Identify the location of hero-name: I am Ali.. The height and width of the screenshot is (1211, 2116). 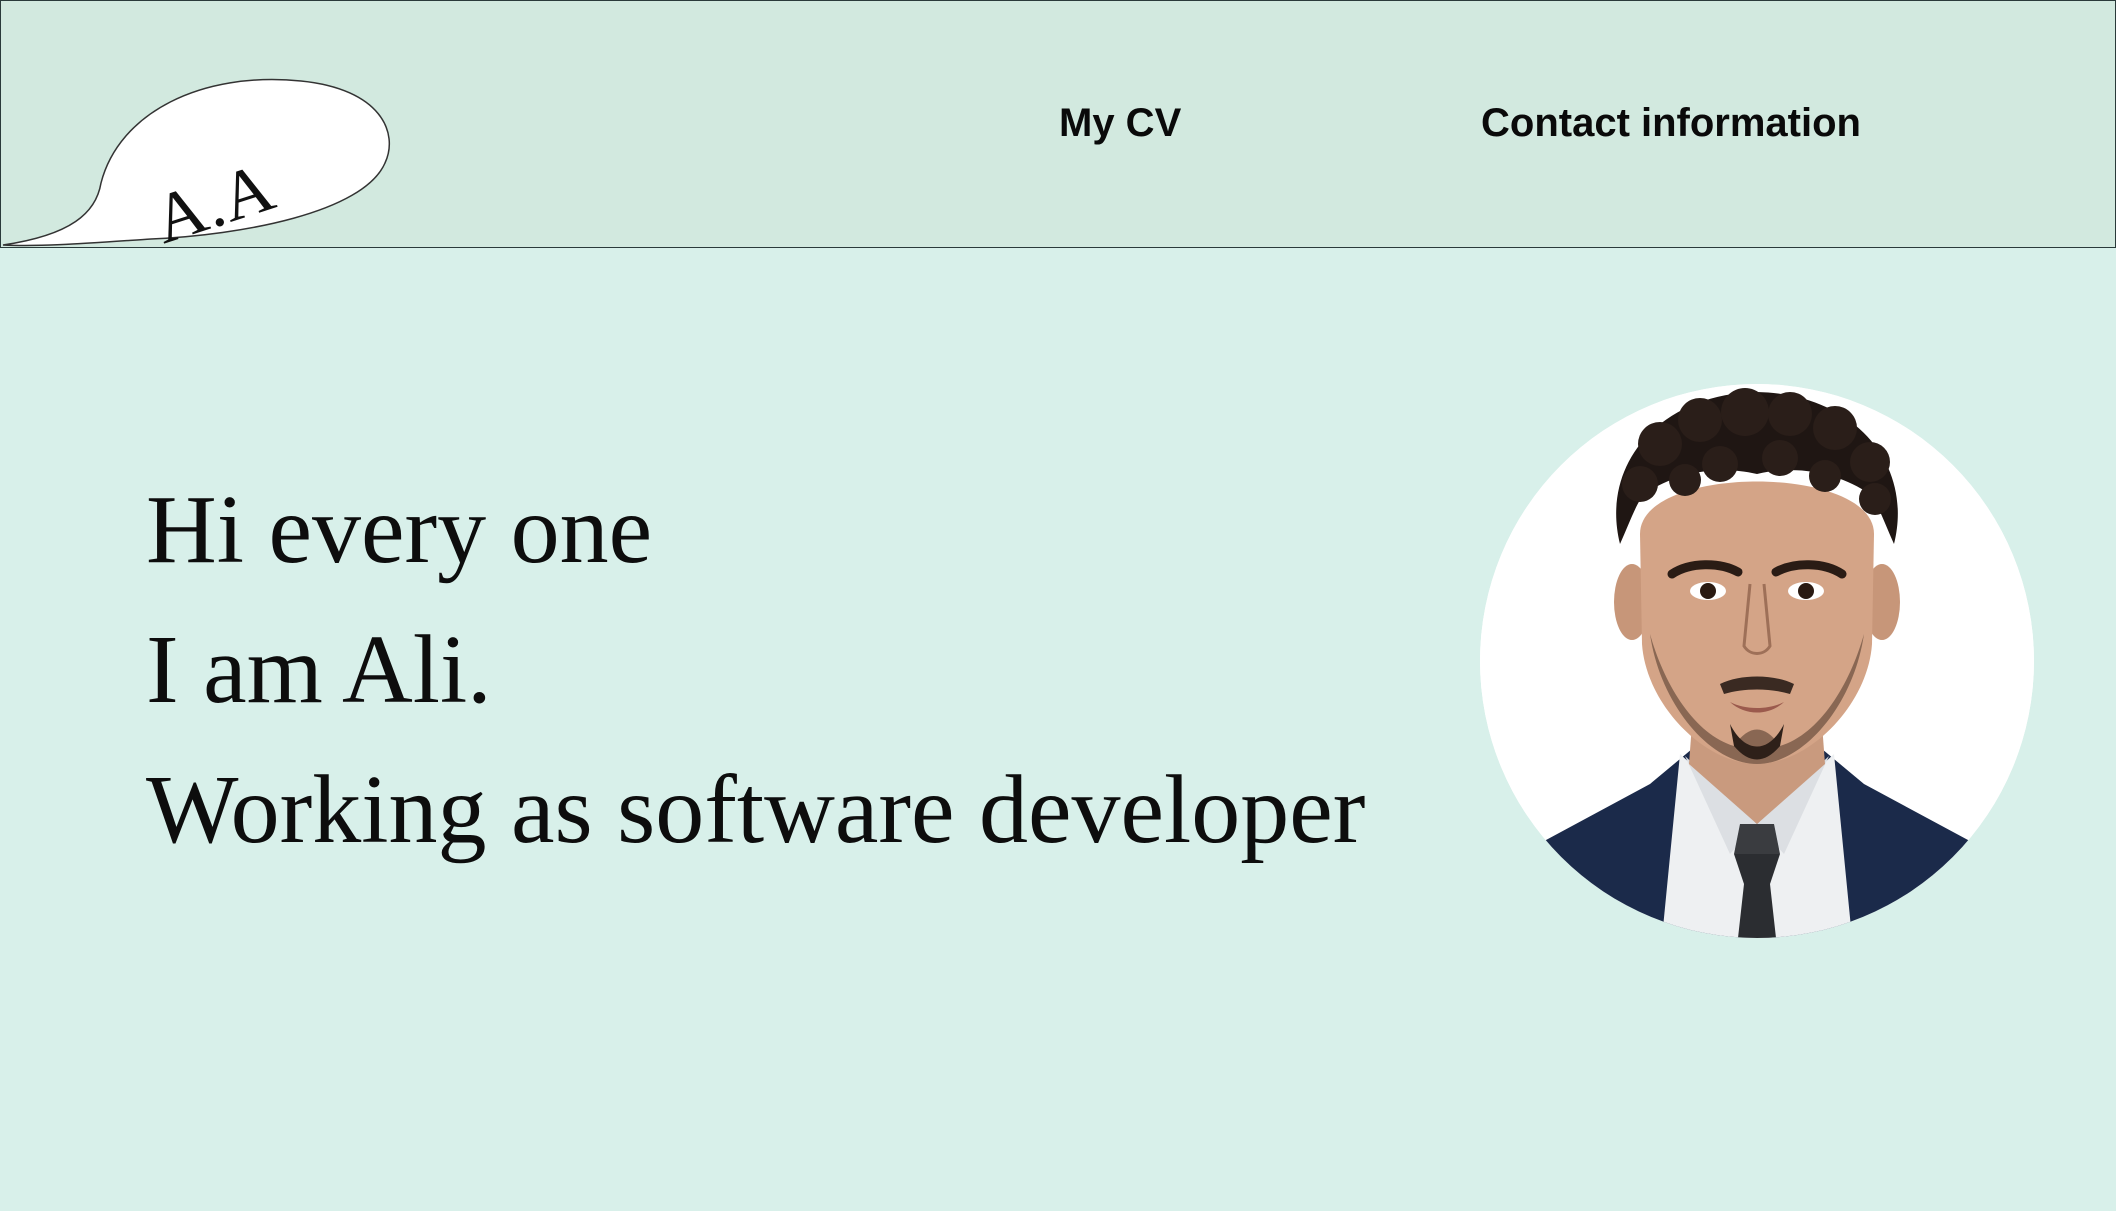
(319, 670).